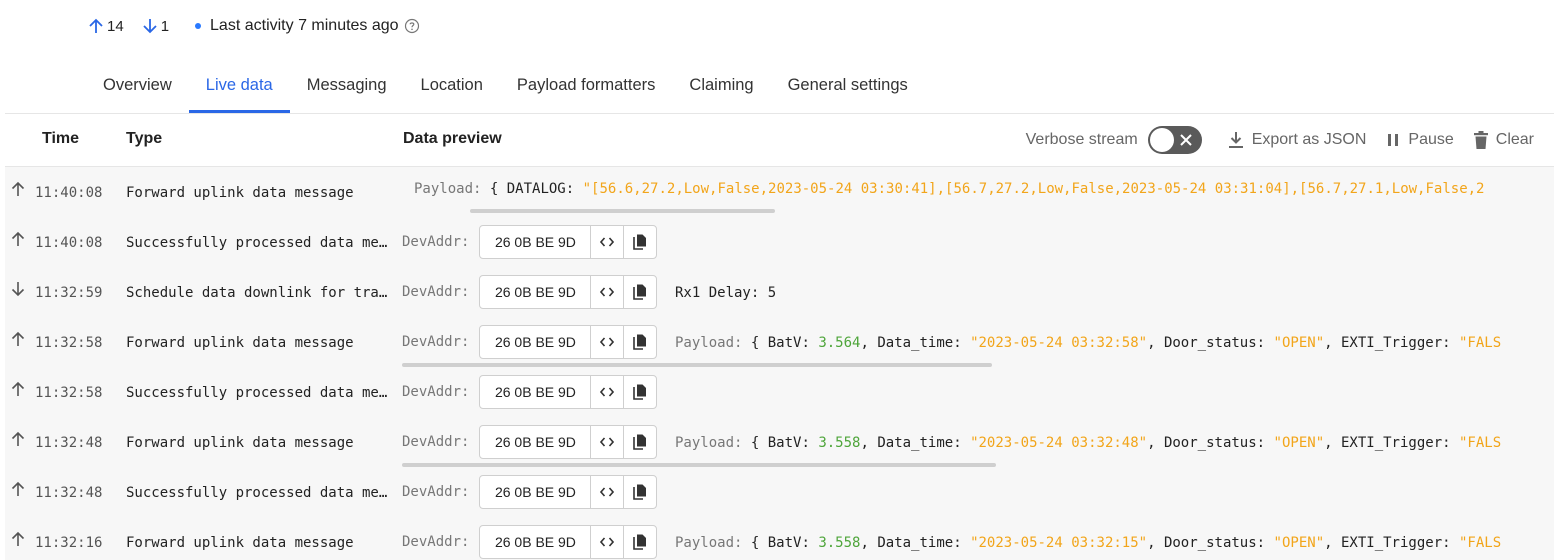 The height and width of the screenshot is (560, 1554). I want to click on event-time: 11:40:08, so click(69, 243).